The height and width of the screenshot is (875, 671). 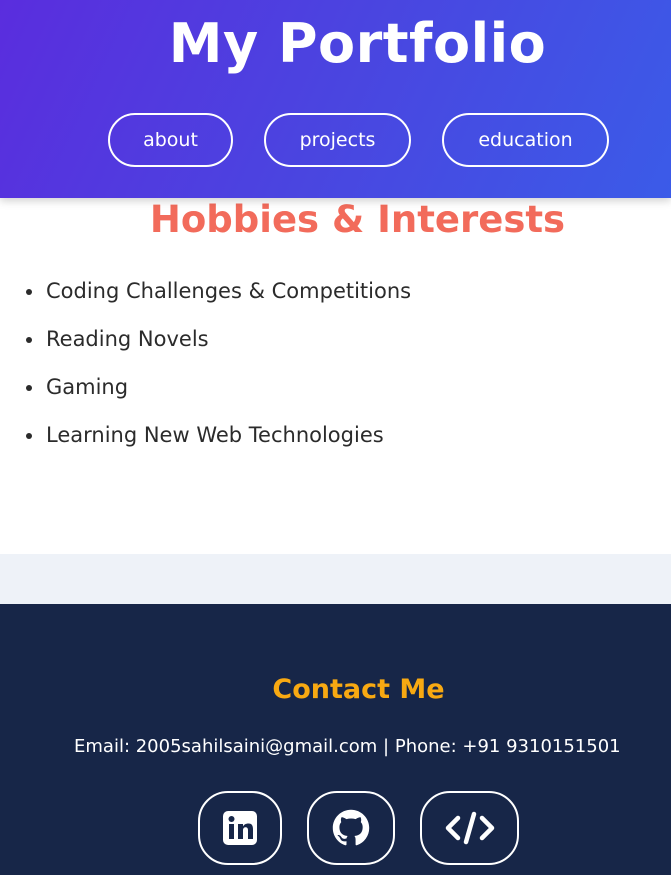 I want to click on hobby-item: Reading Novels, so click(x=205, y=348).